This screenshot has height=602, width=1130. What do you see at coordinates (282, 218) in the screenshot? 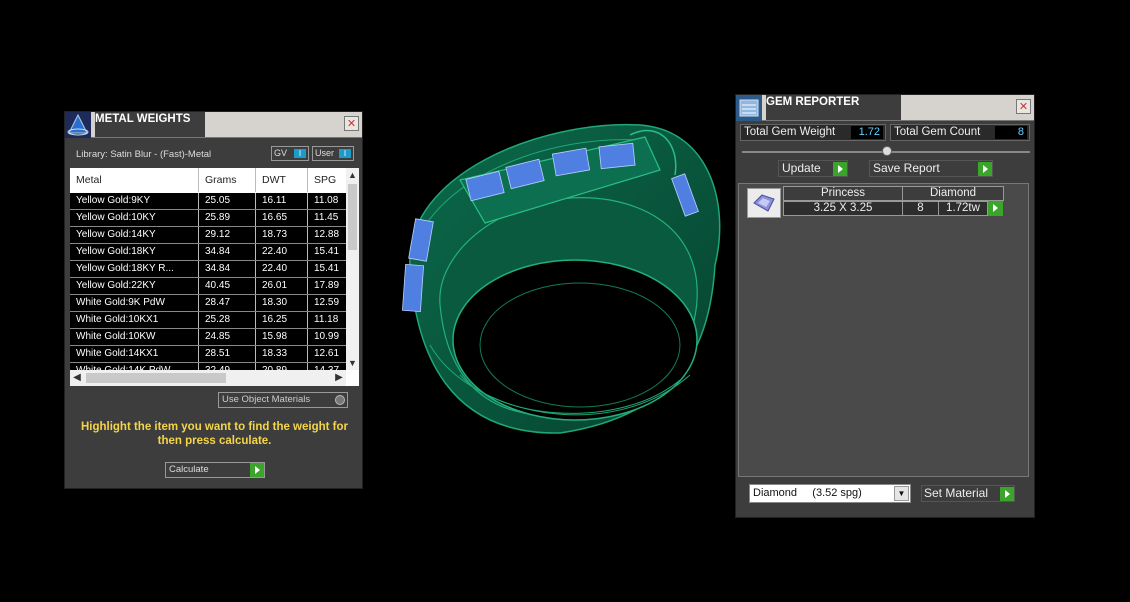
I see `cell-dwt: 16.65` at bounding box center [282, 218].